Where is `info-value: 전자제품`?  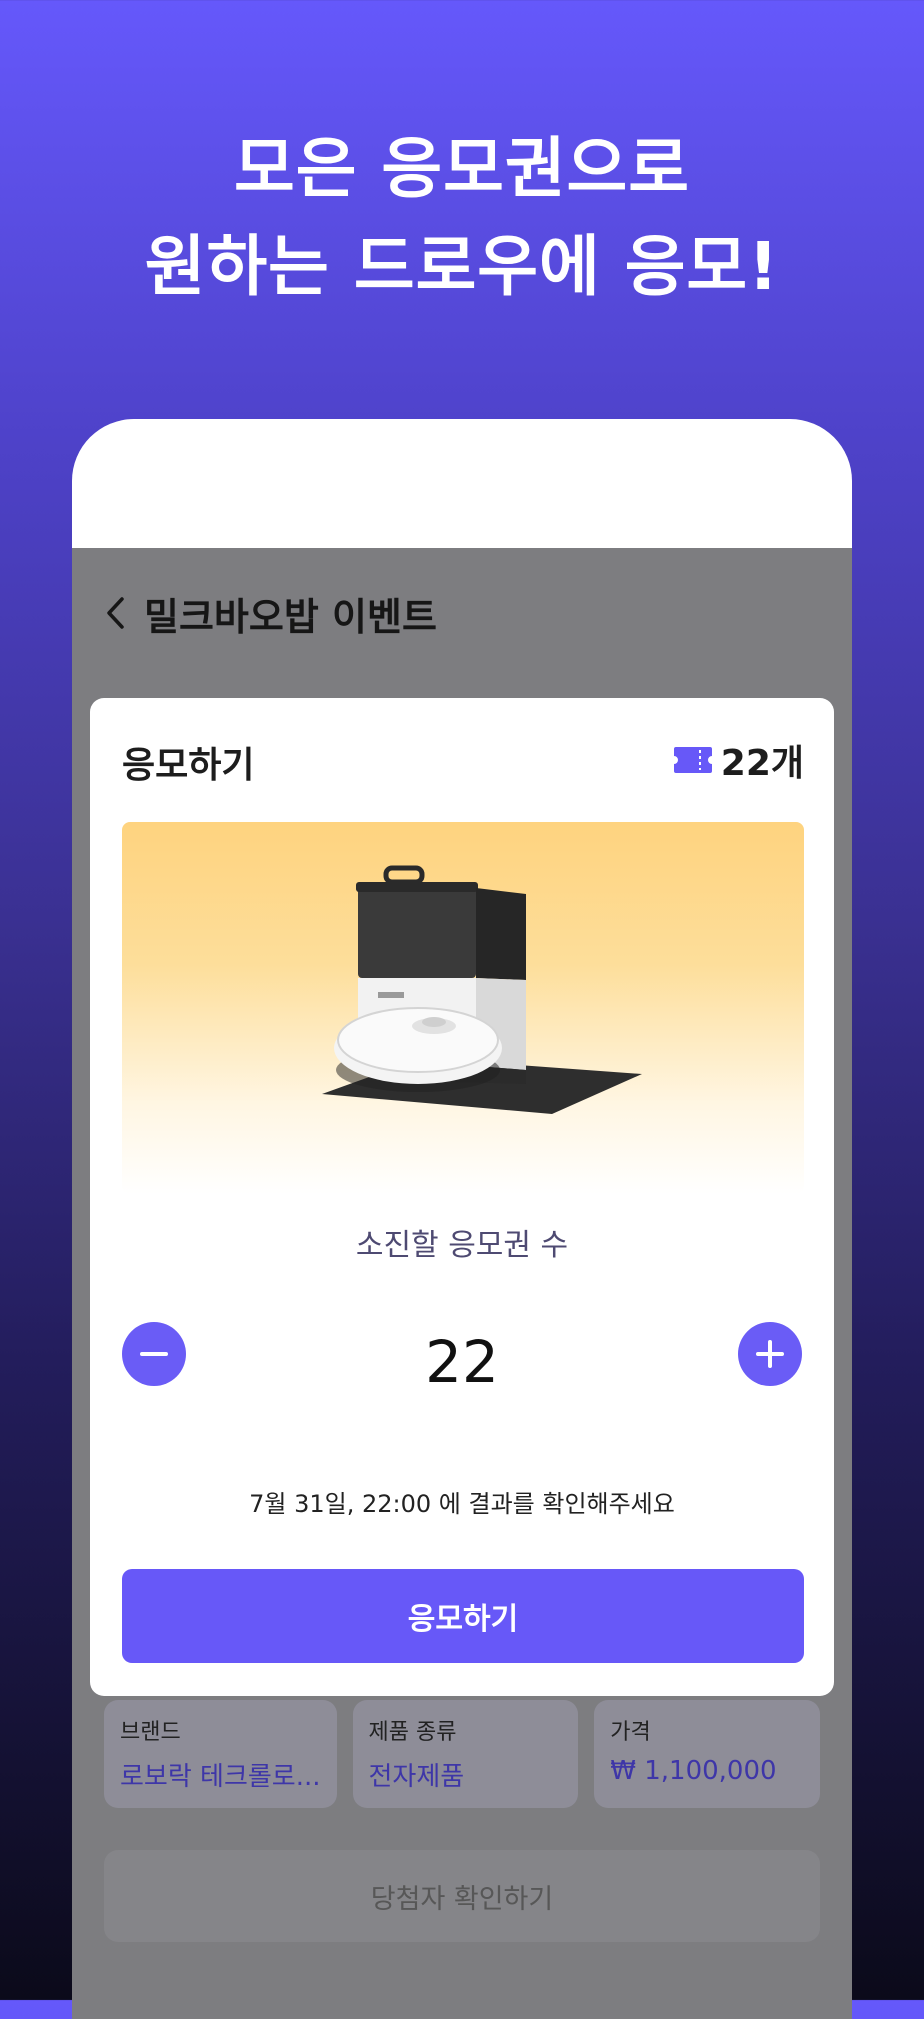
info-value: 전자제품 is located at coordinates (416, 1777).